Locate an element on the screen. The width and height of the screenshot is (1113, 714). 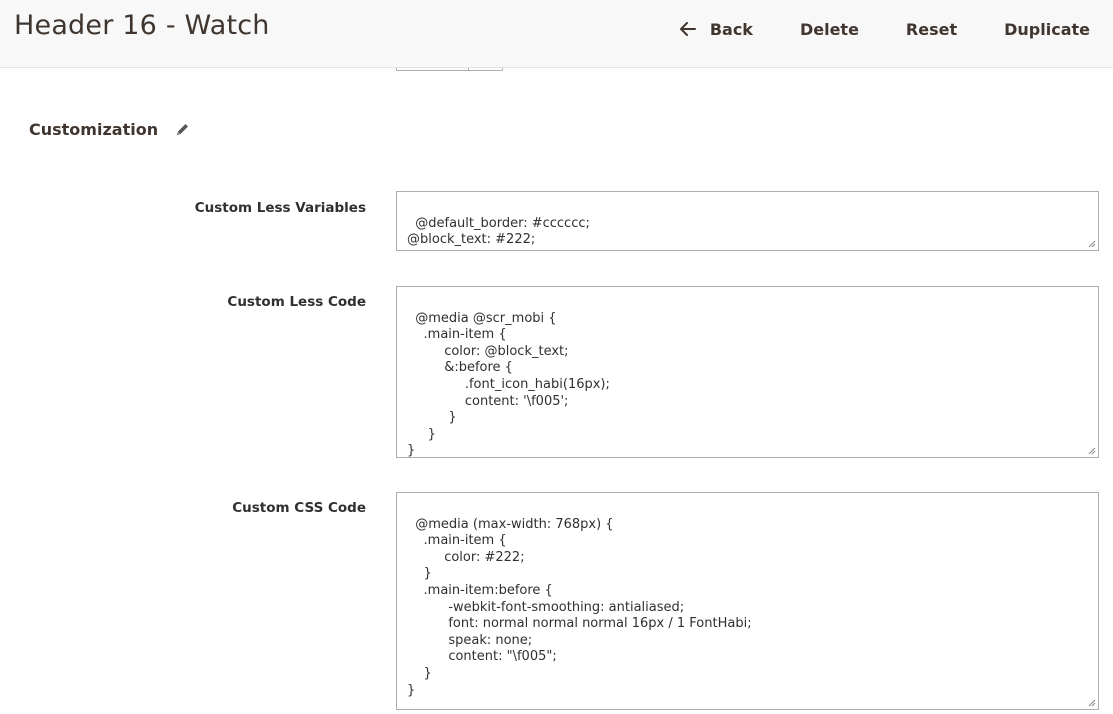
less-variables-label: Custom Less Variables is located at coordinates (280, 208).